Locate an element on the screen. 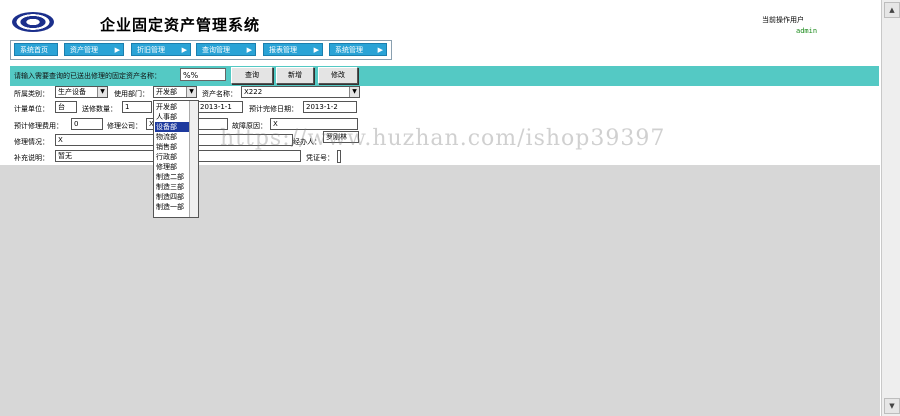 This screenshot has width=900, height=416. status-label: 修理情况： is located at coordinates (31, 142).